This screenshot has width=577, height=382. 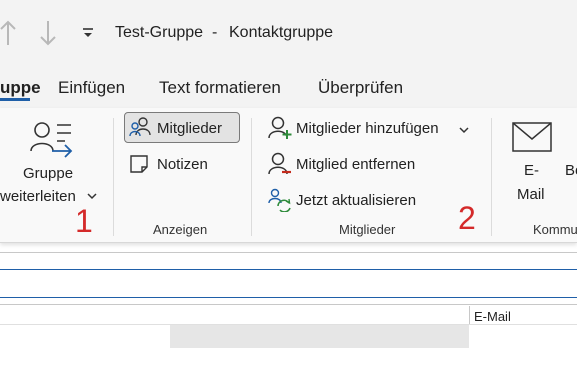 What do you see at coordinates (531, 194) in the screenshot?
I see `email-label-line2: Mail` at bounding box center [531, 194].